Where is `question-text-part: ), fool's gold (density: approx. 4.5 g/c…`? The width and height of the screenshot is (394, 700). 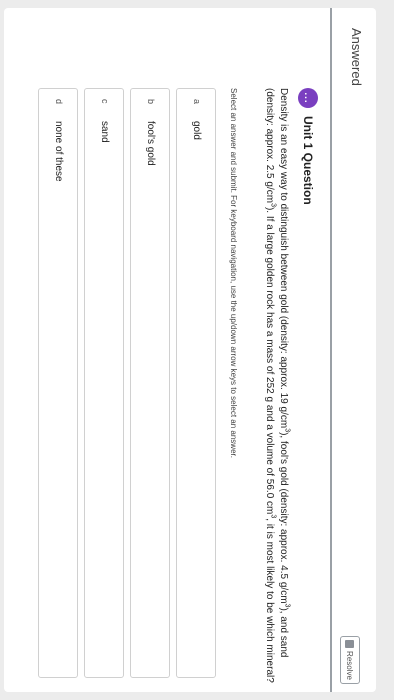 question-text-part: ), fool's gold (density: approx. 4.5 g/c… is located at coordinates (283, 518).